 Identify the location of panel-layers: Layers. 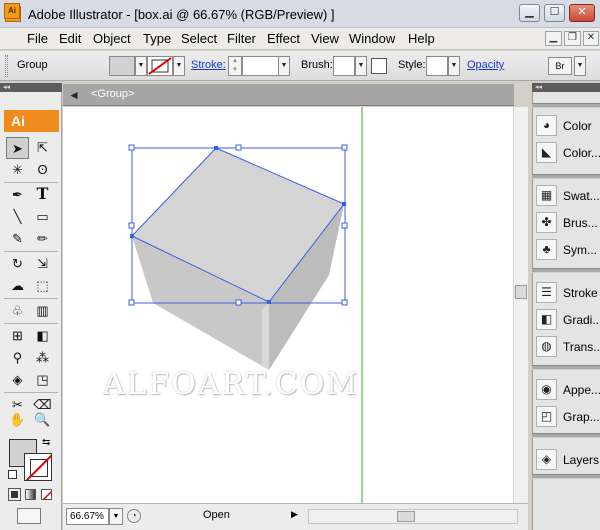
(581, 460).